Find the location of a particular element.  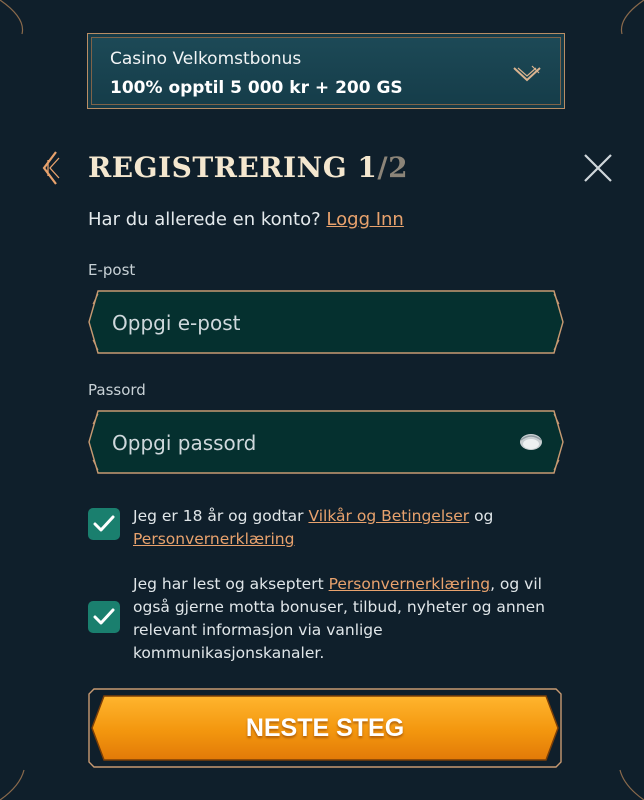

privacy-link: Personvernerklæring is located at coordinates (213, 539).